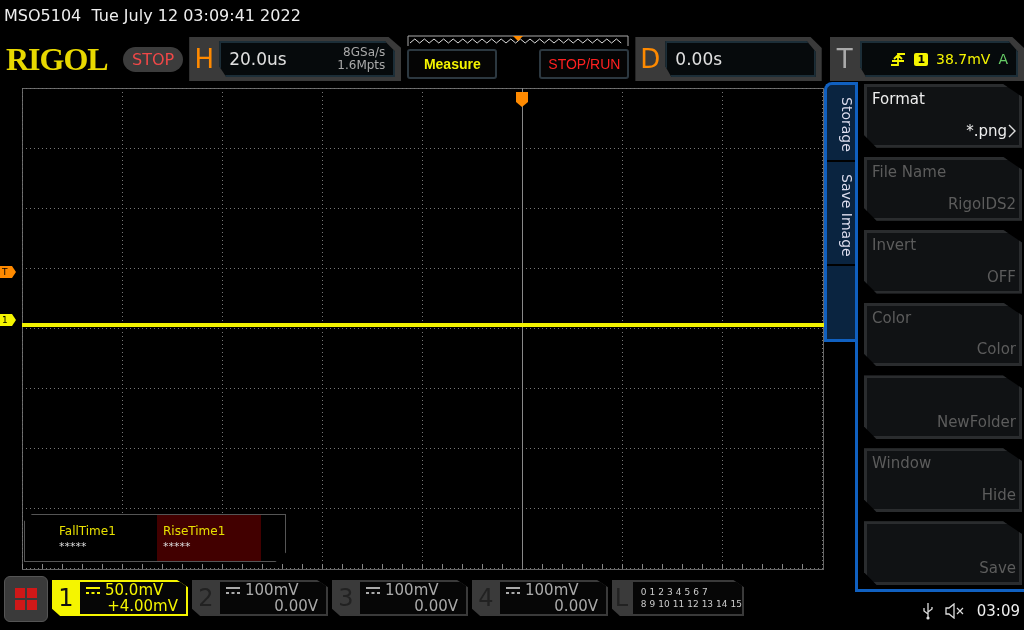  What do you see at coordinates (722, 604) in the screenshot?
I see `logic-bit: 14` at bounding box center [722, 604].